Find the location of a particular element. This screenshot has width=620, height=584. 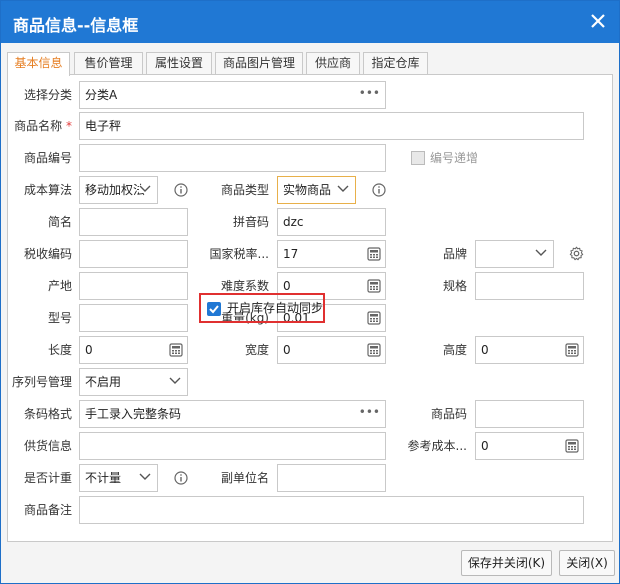

serial-mgmt-select: 不启用 is located at coordinates (133, 382).